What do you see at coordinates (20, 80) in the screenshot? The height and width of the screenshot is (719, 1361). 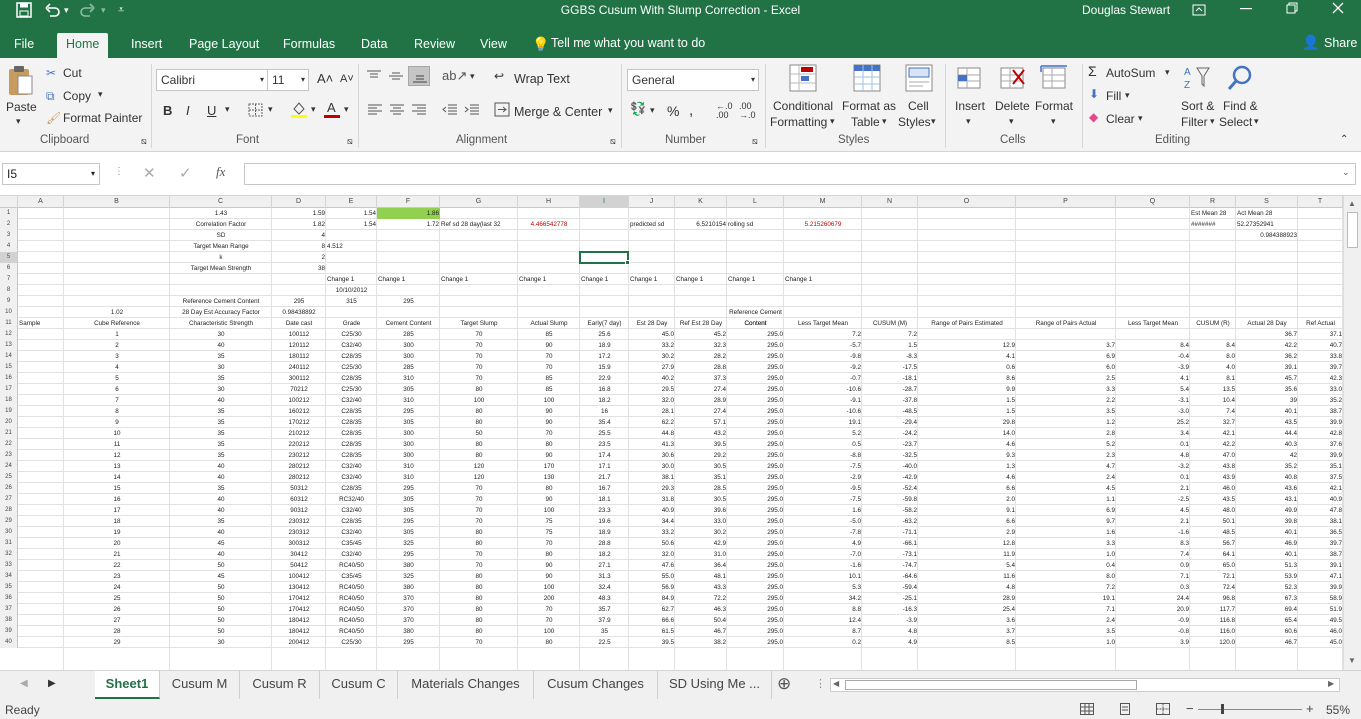 I see `paste-icon` at bounding box center [20, 80].